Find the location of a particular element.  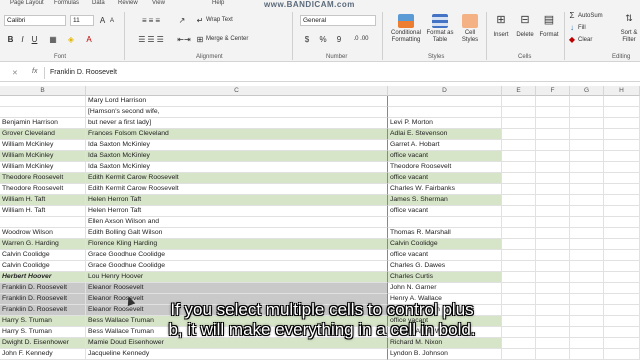

number-format-select: General is located at coordinates (338, 20).